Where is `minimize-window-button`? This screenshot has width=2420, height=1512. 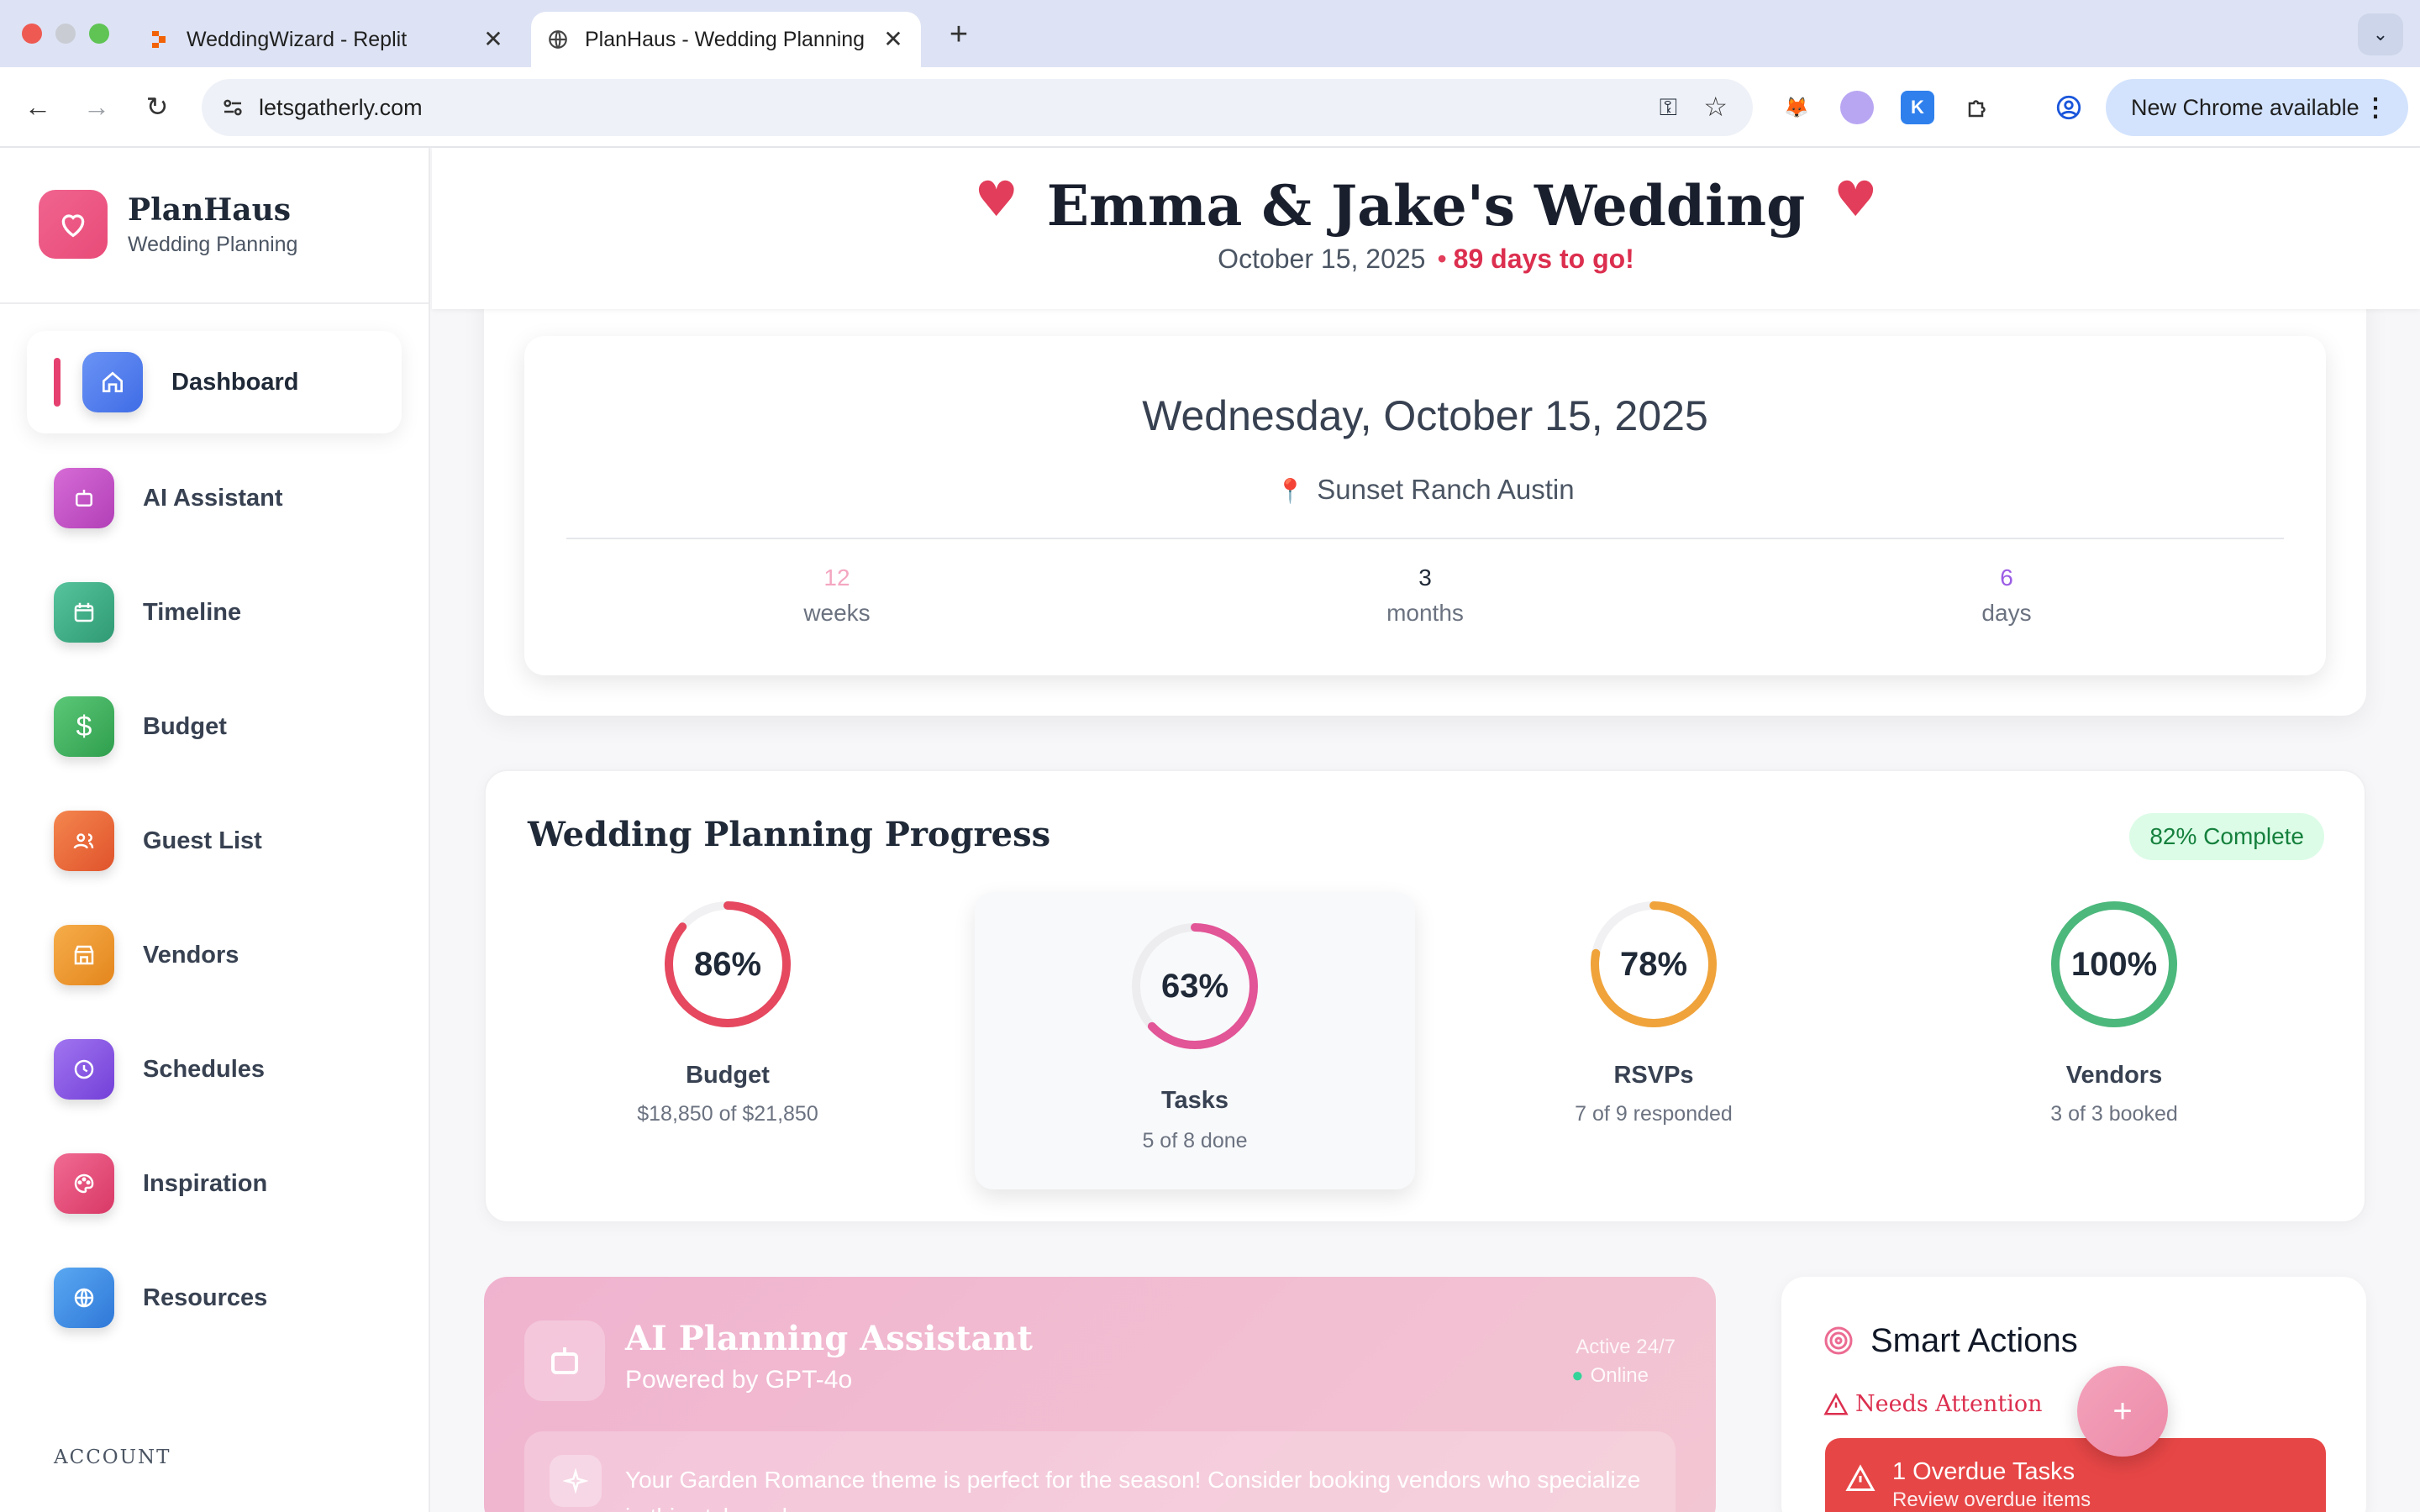
minimize-window-button is located at coordinates (65, 34).